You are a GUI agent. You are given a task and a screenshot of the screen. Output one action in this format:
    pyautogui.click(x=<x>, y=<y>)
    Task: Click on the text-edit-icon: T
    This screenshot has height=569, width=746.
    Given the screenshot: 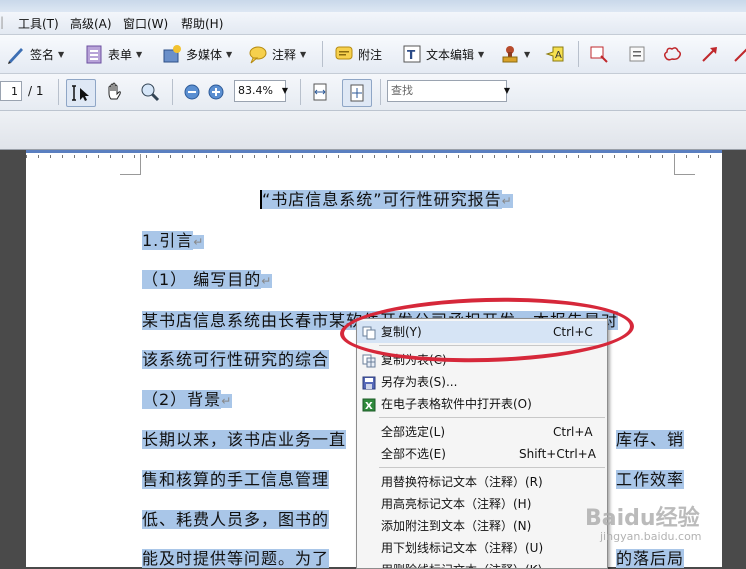 What is the action you would take?
    pyautogui.click(x=412, y=54)
    